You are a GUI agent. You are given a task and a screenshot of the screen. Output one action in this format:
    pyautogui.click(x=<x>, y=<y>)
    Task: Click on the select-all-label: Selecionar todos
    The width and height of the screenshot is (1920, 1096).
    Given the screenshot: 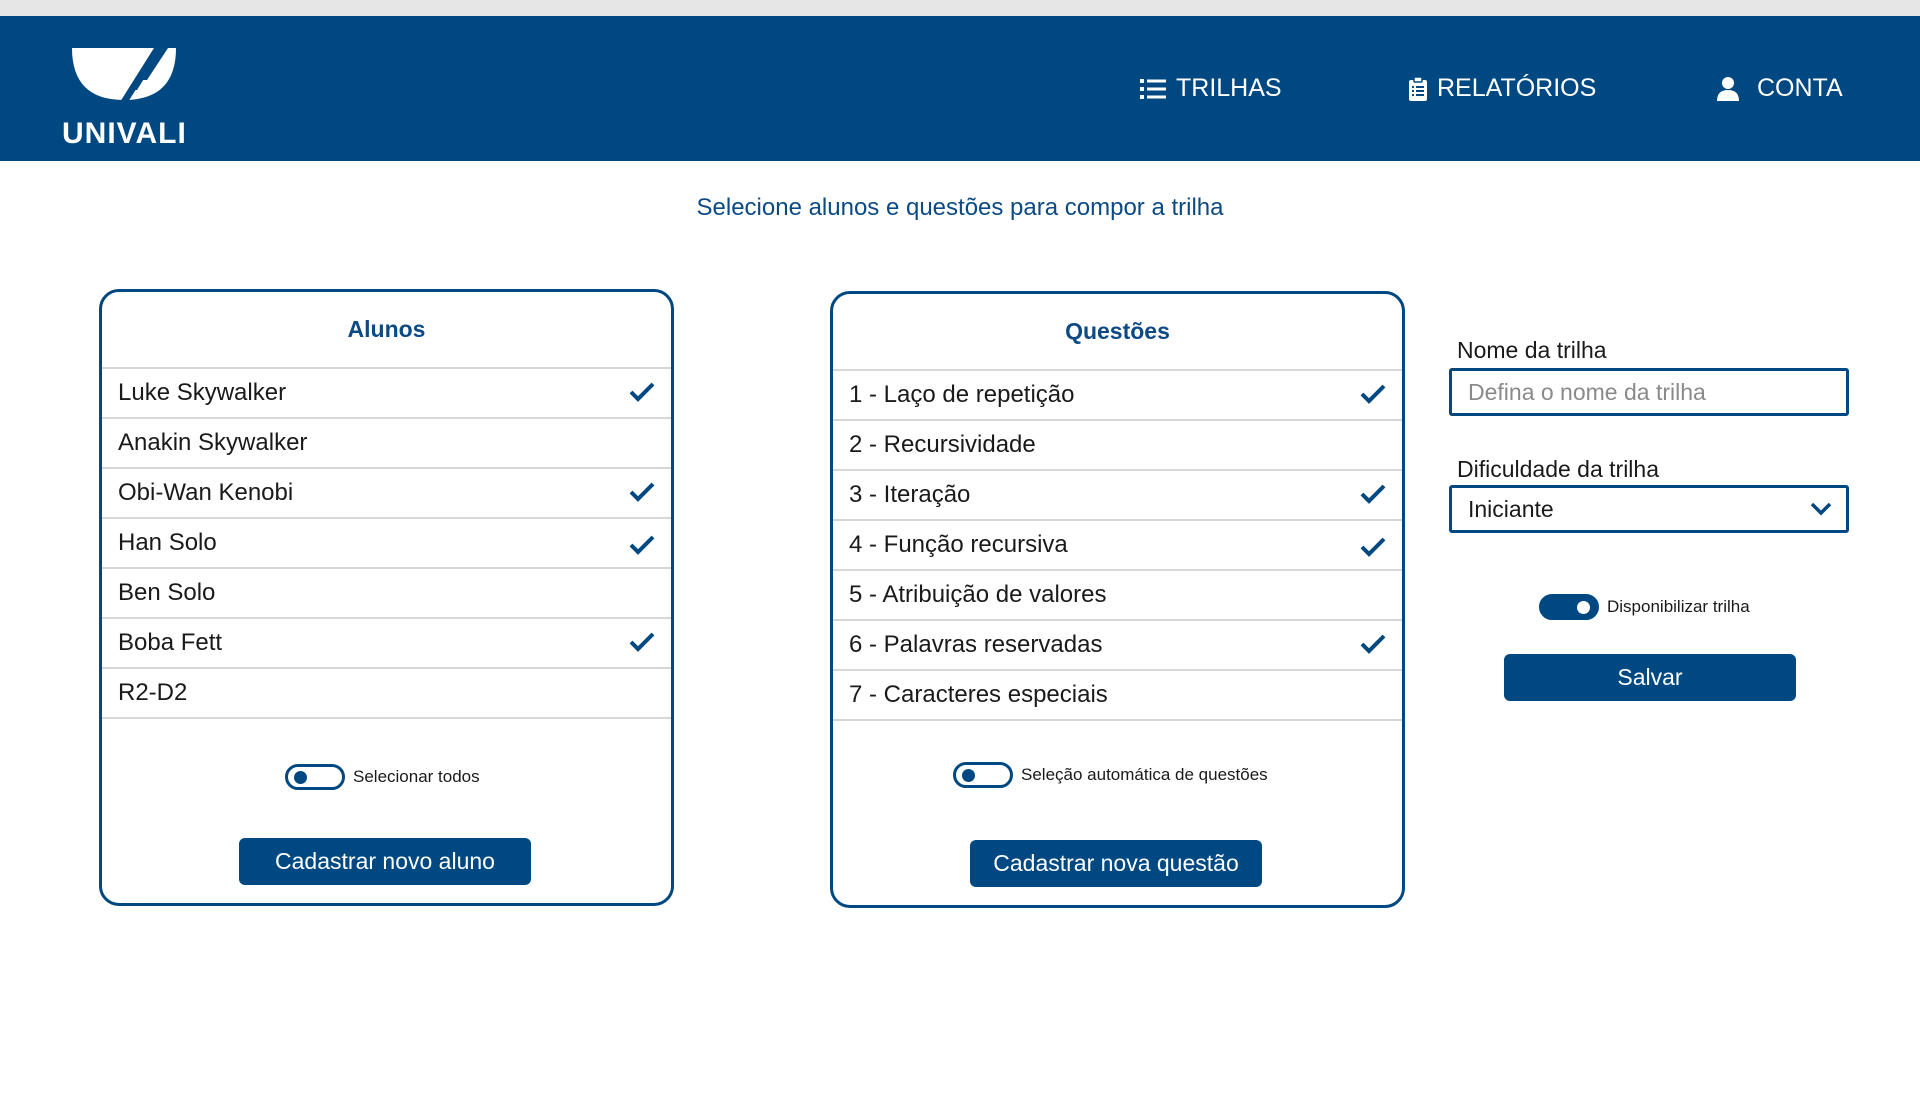 What is the action you would take?
    pyautogui.click(x=416, y=776)
    